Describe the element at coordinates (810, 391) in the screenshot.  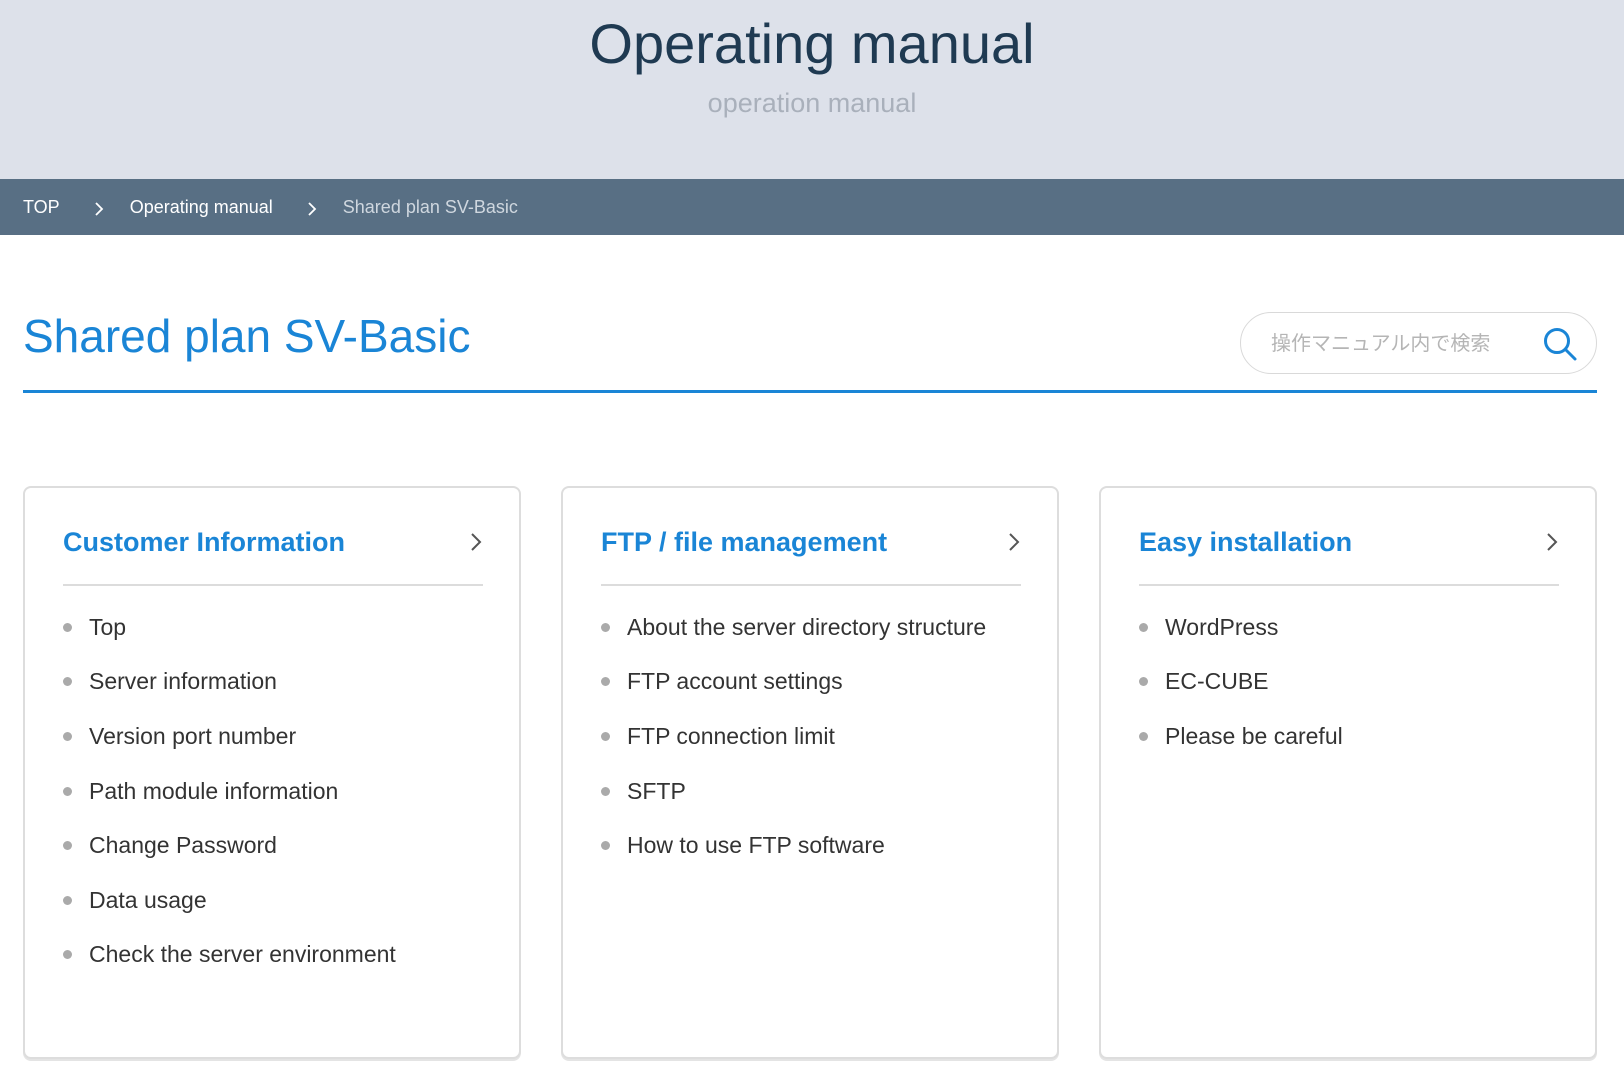
I see `title-underline` at that location.